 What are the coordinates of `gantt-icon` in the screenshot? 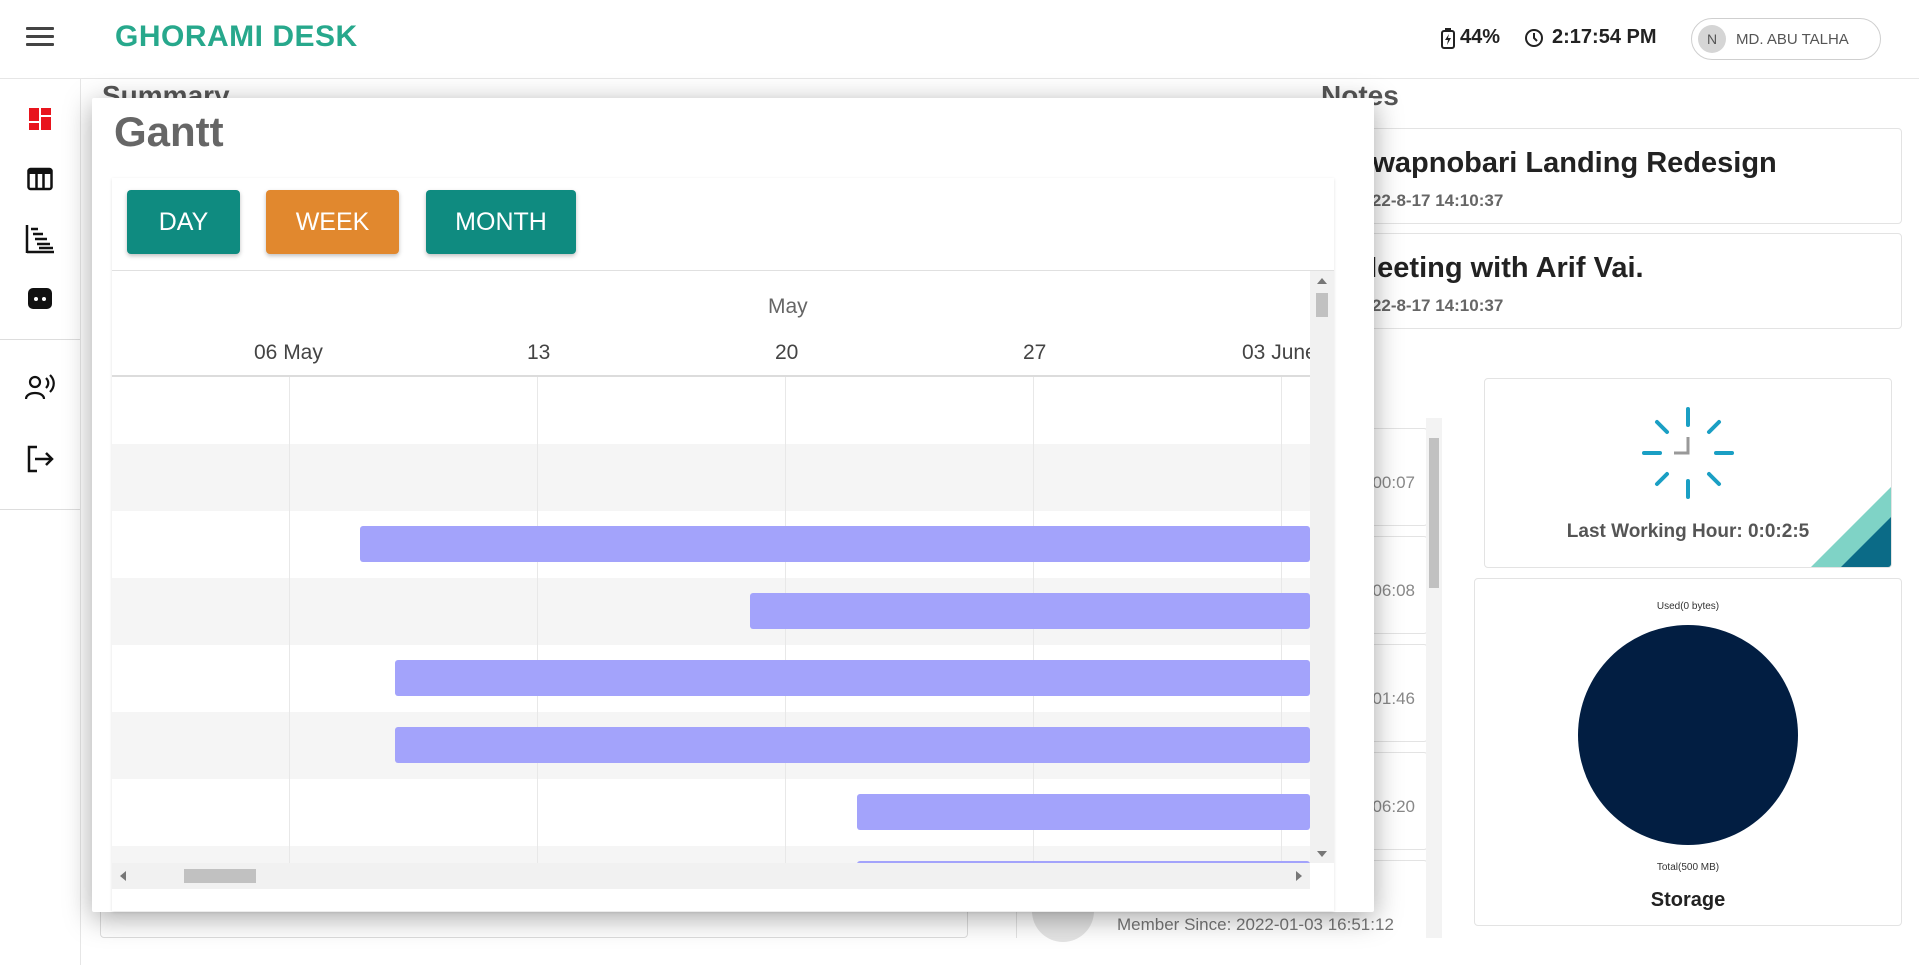 It's located at (39, 239).